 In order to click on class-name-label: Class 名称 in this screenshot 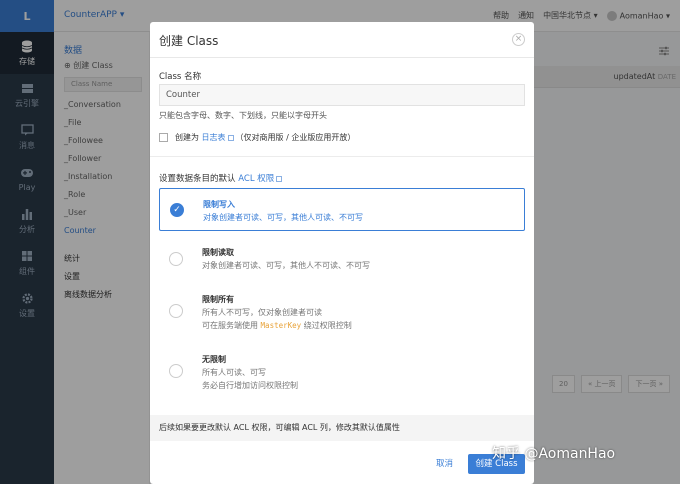, I will do `click(180, 77)`.